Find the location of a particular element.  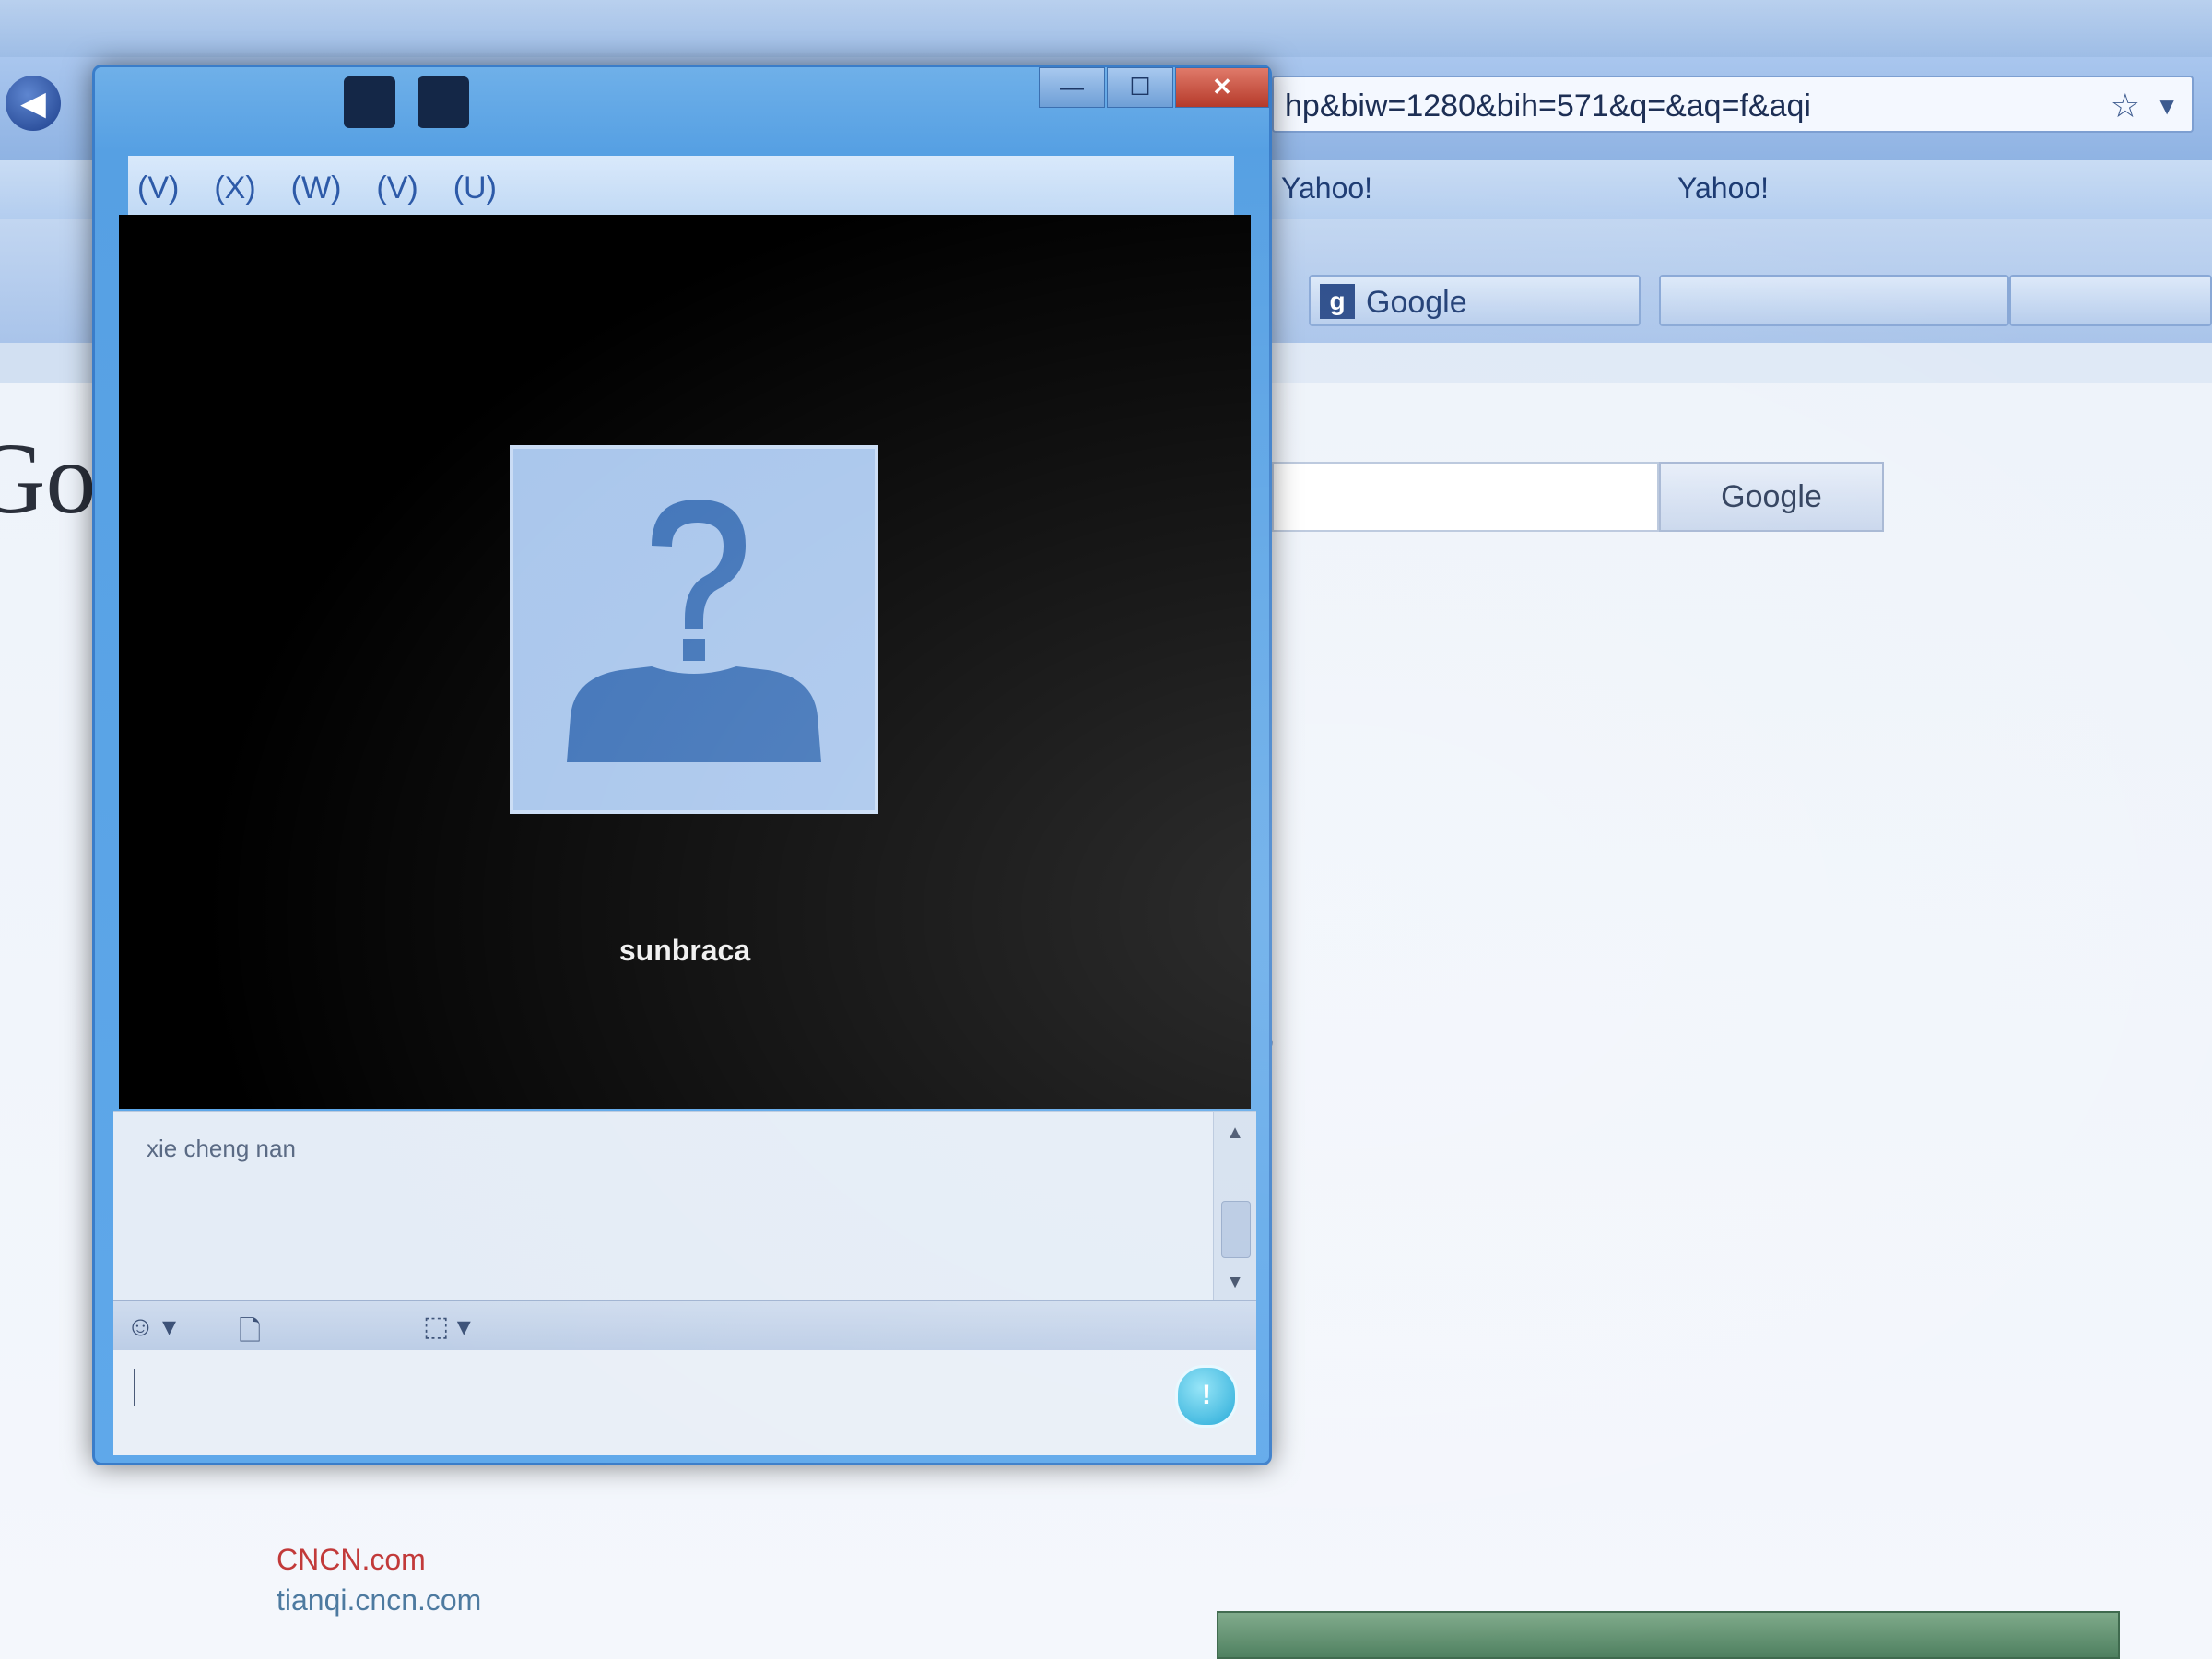

share-button: ⬚ ▾ is located at coordinates (447, 1327).